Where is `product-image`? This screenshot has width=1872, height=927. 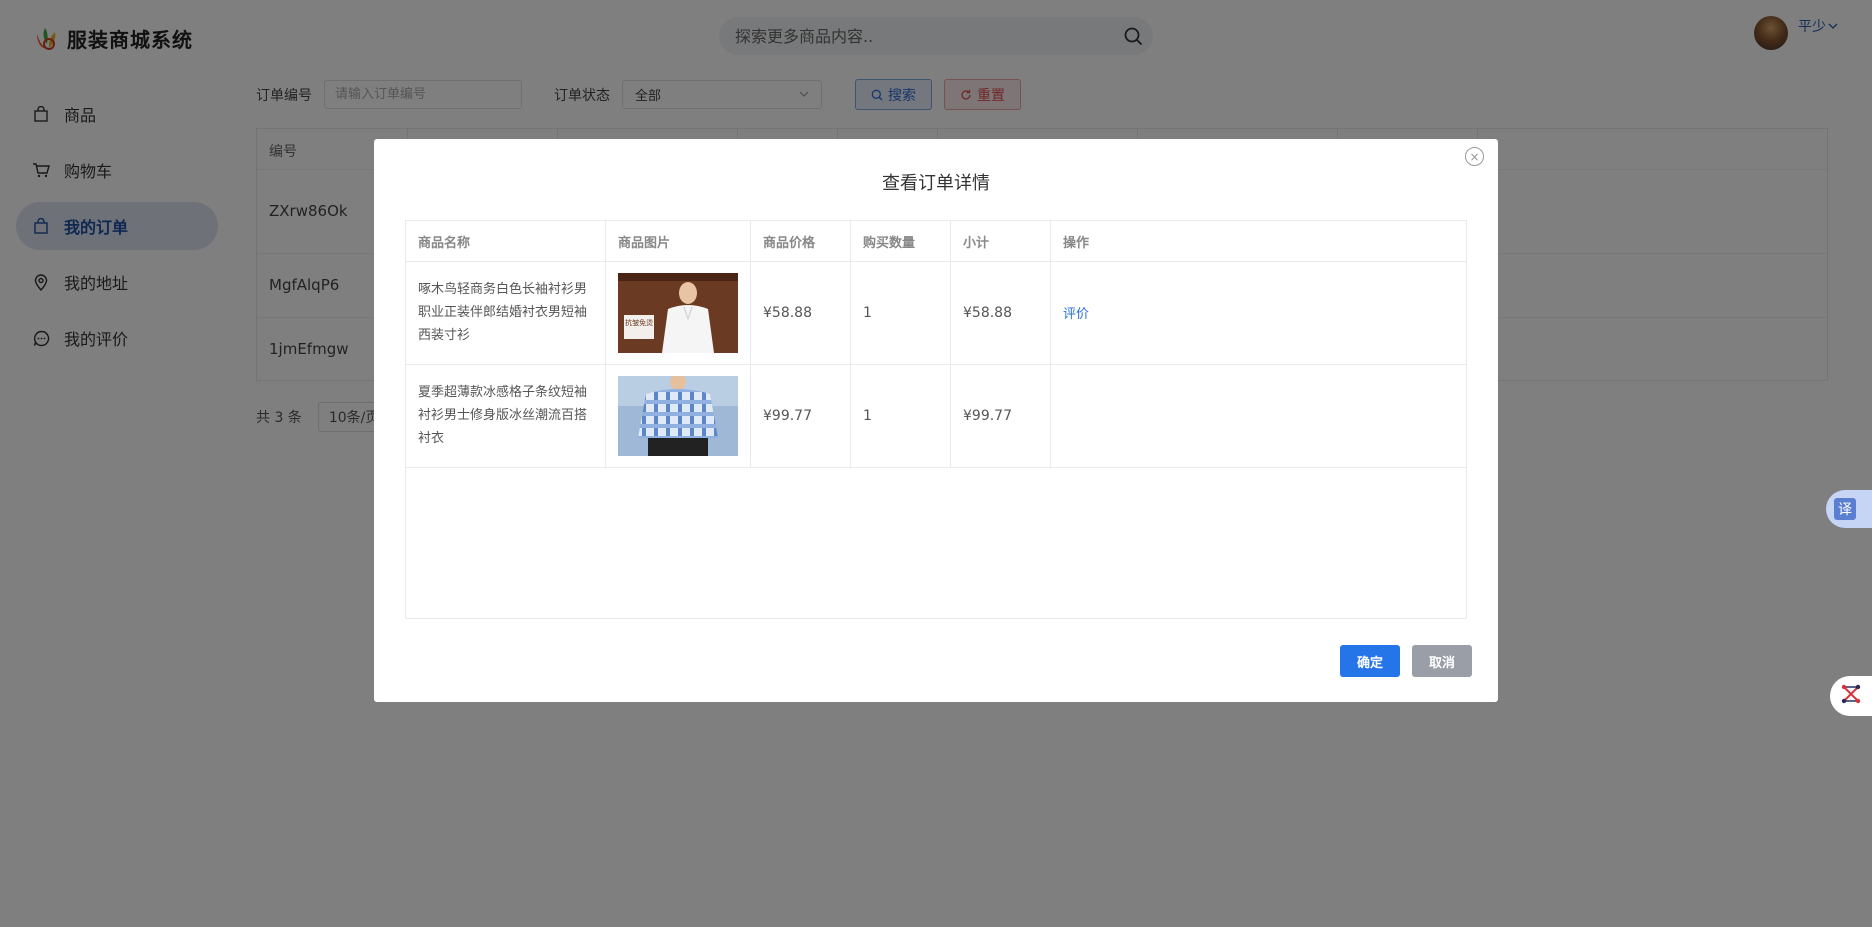 product-image is located at coordinates (678, 415).